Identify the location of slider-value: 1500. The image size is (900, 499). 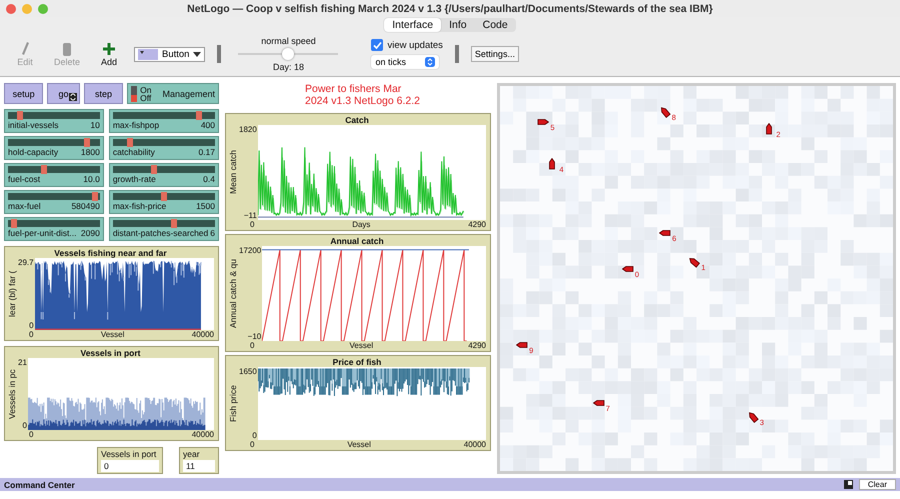
(205, 206).